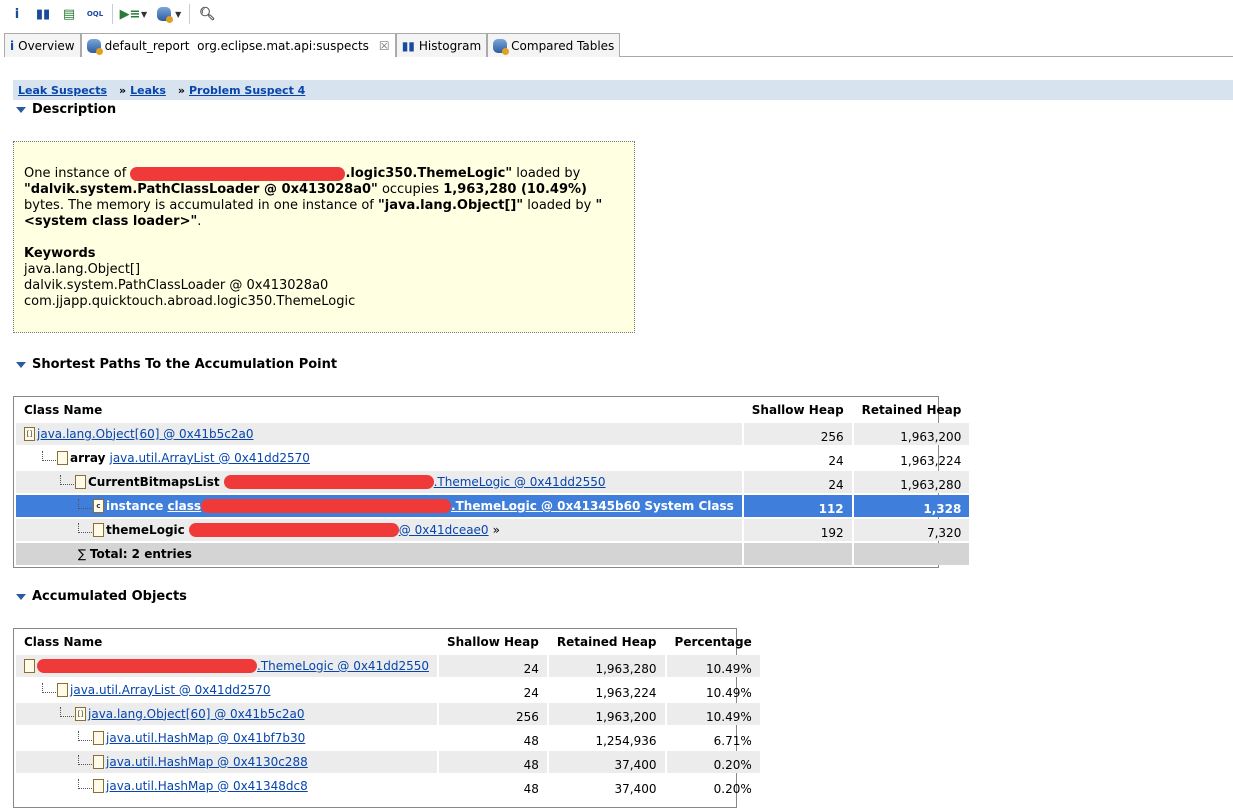  Describe the element at coordinates (384, 46) in the screenshot. I see `close-icon: ☒` at that location.